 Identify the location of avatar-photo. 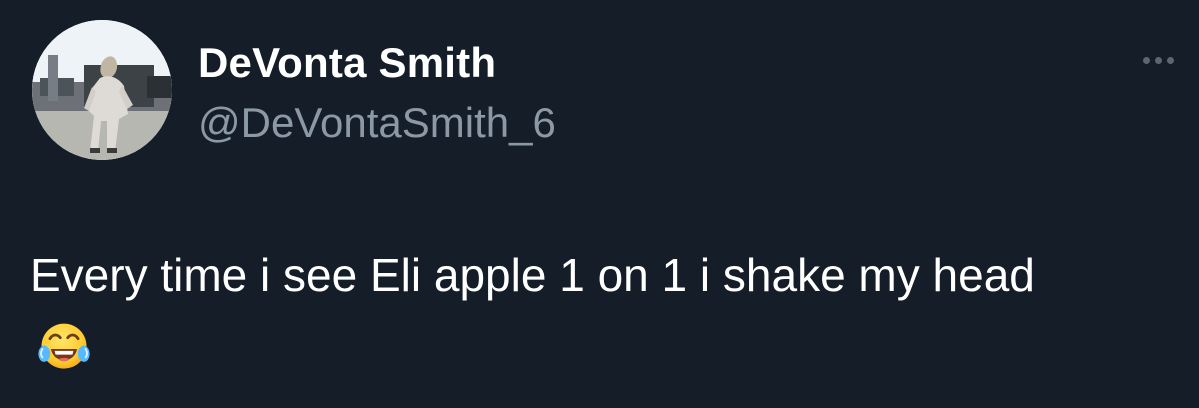
(102, 90).